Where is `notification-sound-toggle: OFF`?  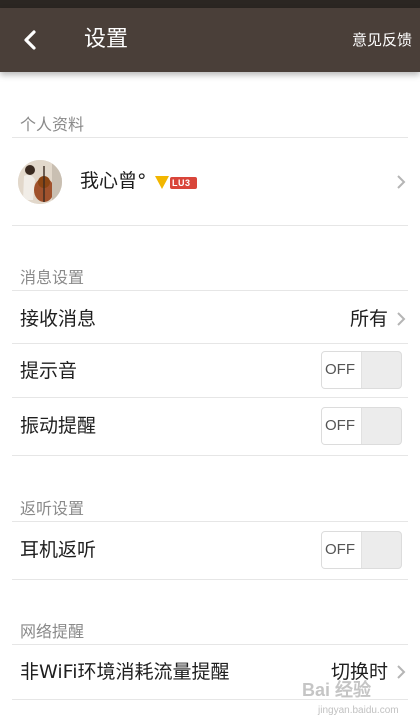 notification-sound-toggle: OFF is located at coordinates (361, 370).